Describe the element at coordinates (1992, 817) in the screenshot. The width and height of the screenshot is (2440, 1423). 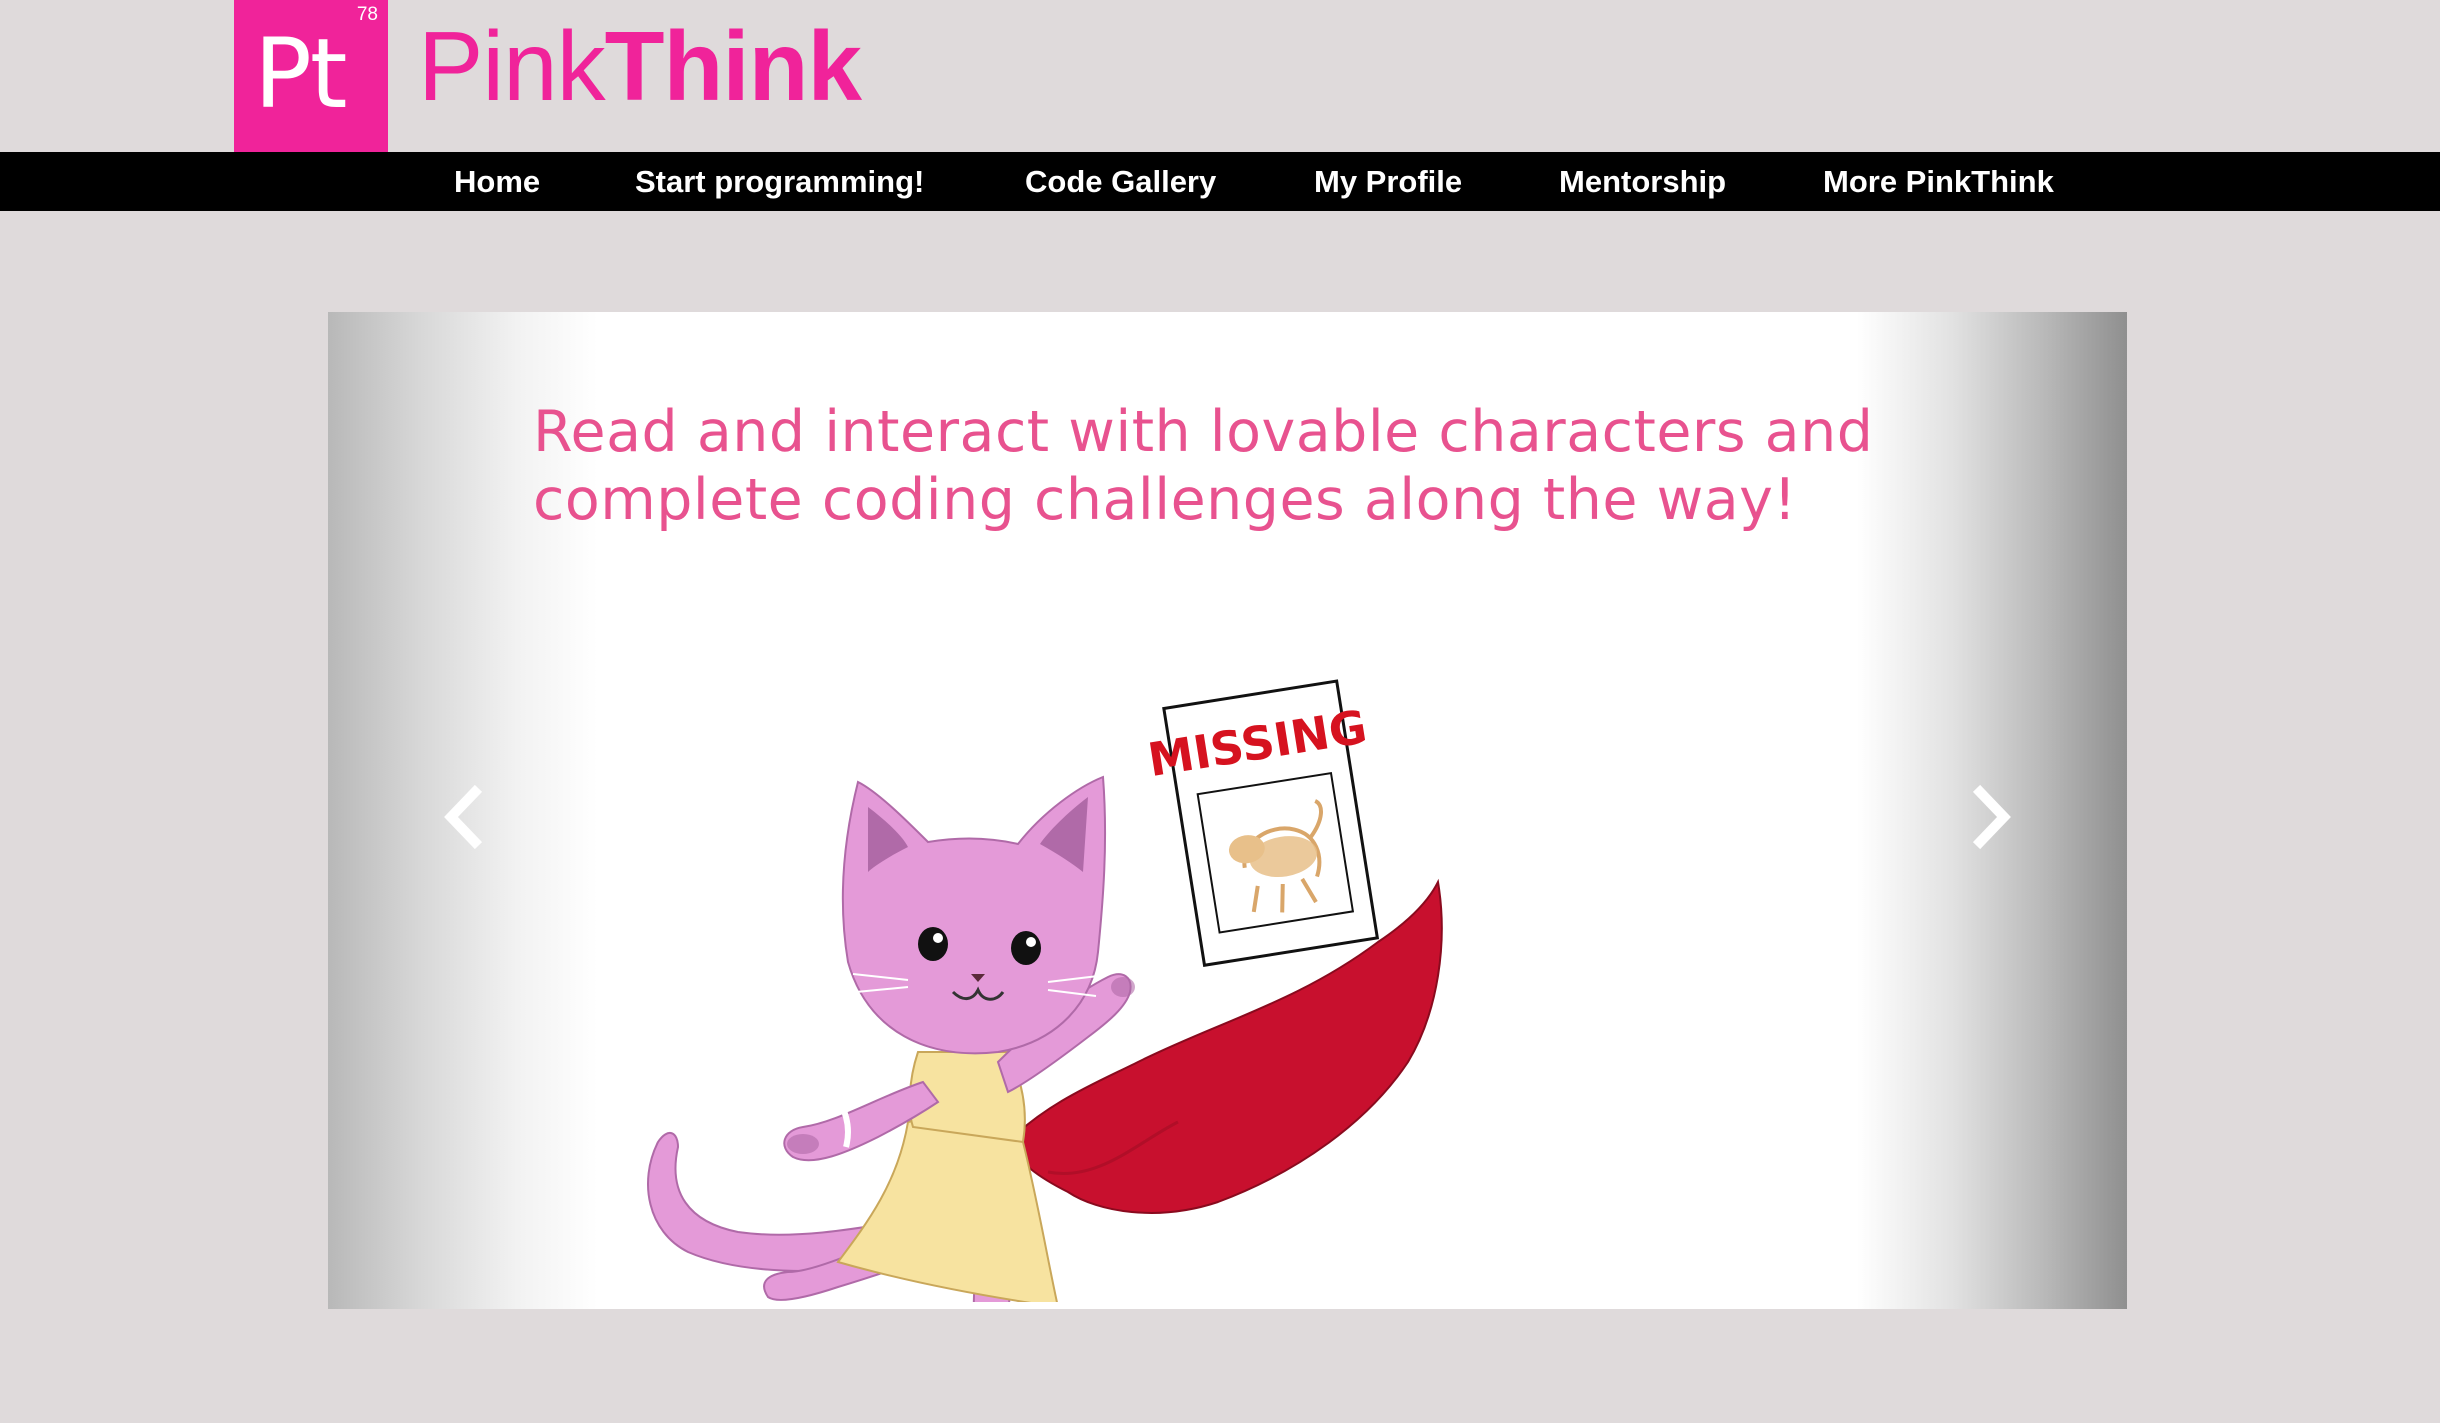
I see `chevron-right-icon` at that location.